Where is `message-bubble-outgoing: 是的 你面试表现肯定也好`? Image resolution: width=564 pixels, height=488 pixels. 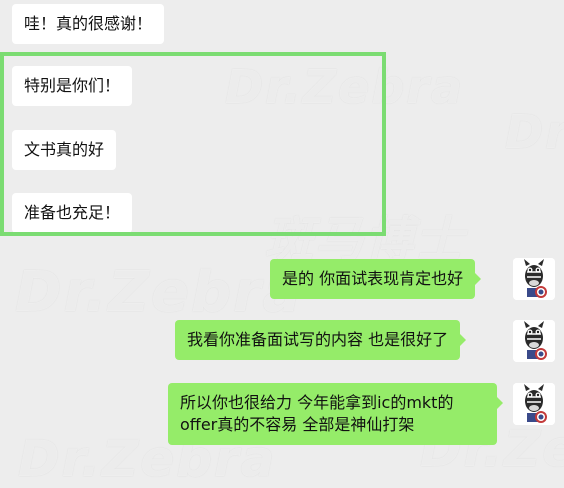
message-bubble-outgoing: 是的 你面试表现肯定也好 is located at coordinates (376, 279).